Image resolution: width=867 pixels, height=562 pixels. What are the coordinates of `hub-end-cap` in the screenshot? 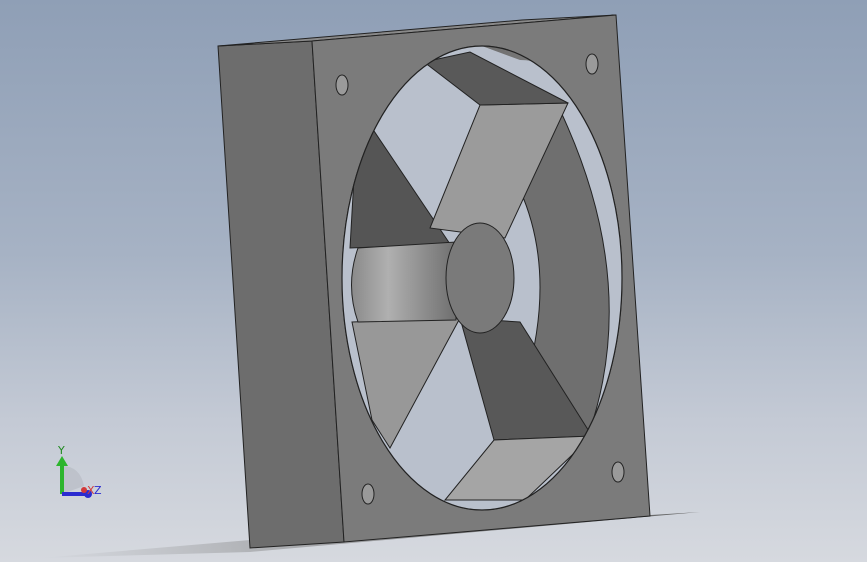 It's located at (480, 278).